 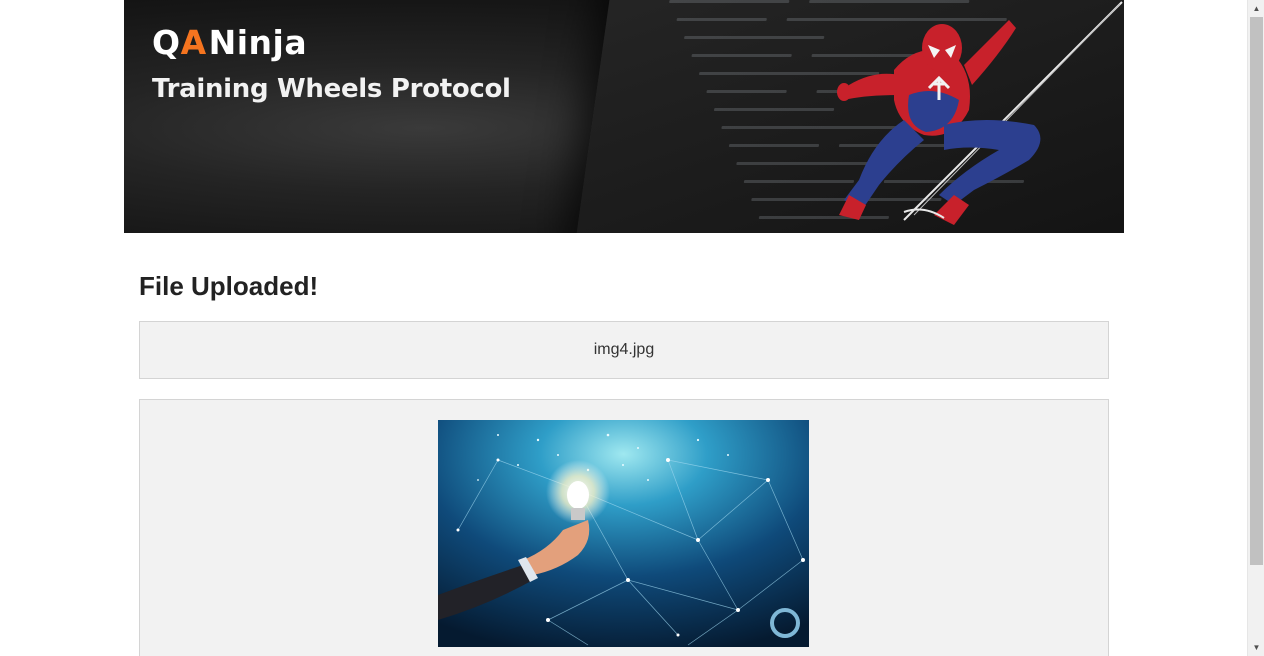 What do you see at coordinates (229, 286) in the screenshot?
I see `page-title: File Uploaded!` at bounding box center [229, 286].